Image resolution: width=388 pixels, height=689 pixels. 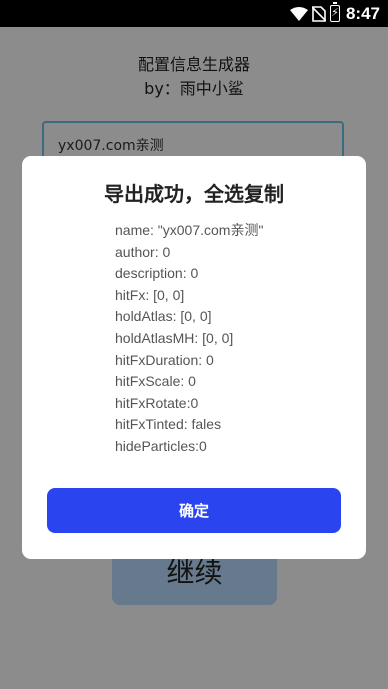 I want to click on config-line: holdAtlasMH: [0, 0], so click(x=174, y=337).